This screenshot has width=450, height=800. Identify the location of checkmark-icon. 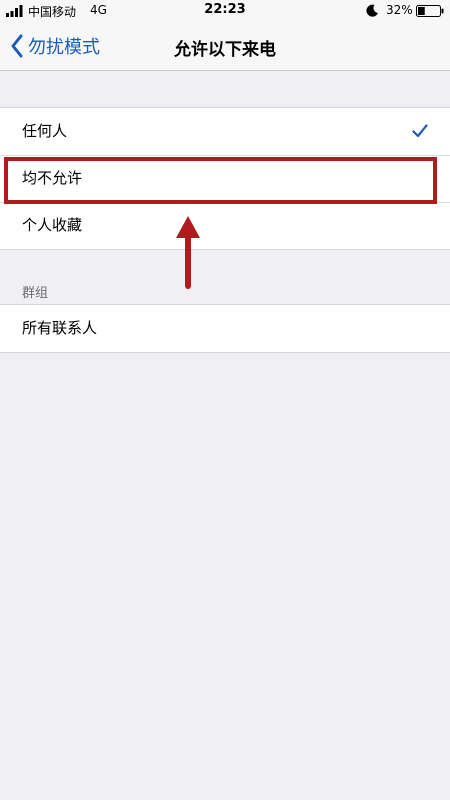
(420, 131).